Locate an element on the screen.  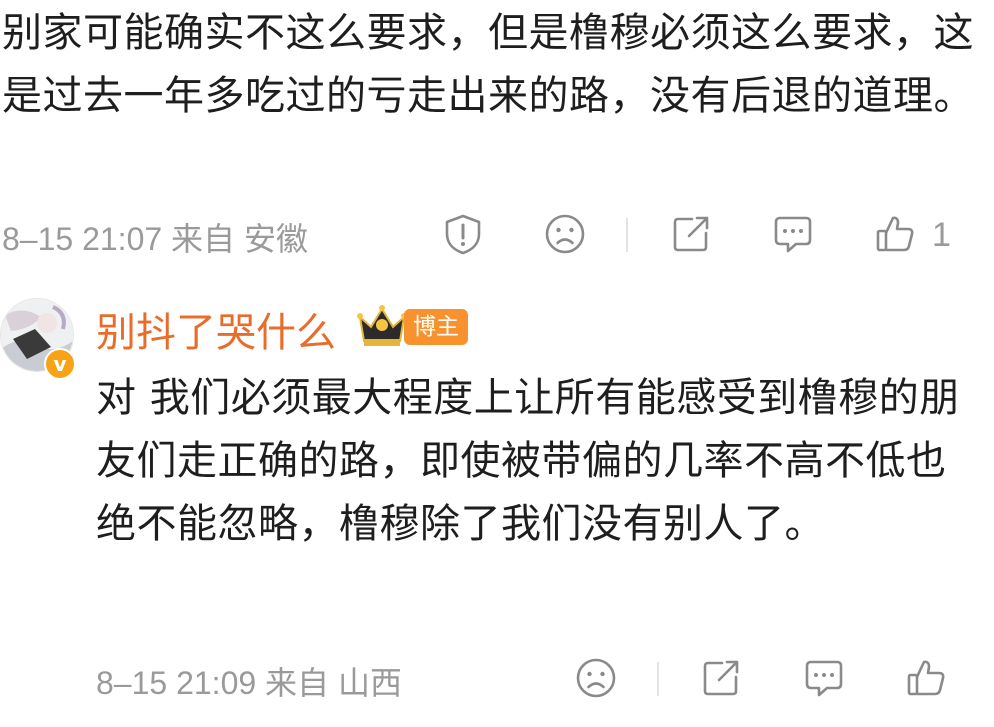
report-icon is located at coordinates (463, 234).